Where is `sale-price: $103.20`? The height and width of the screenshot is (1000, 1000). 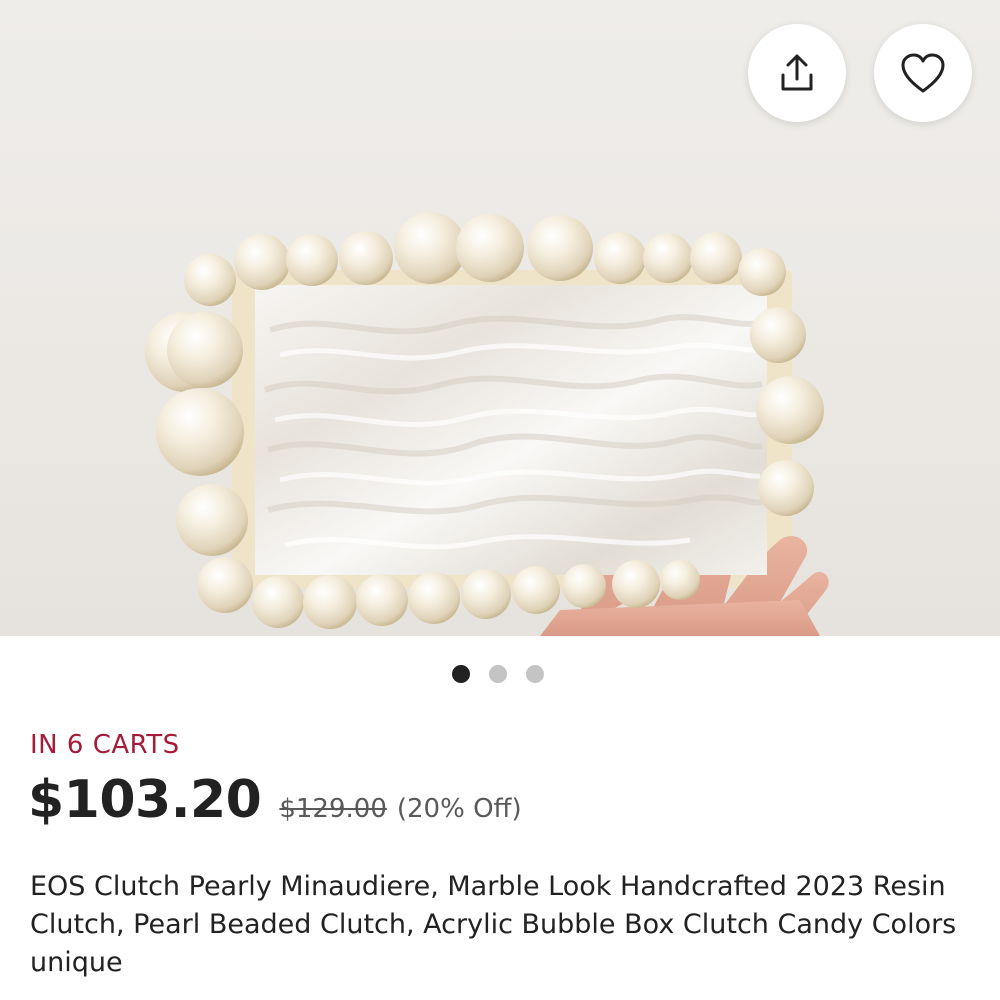 sale-price: $103.20 is located at coordinates (145, 800).